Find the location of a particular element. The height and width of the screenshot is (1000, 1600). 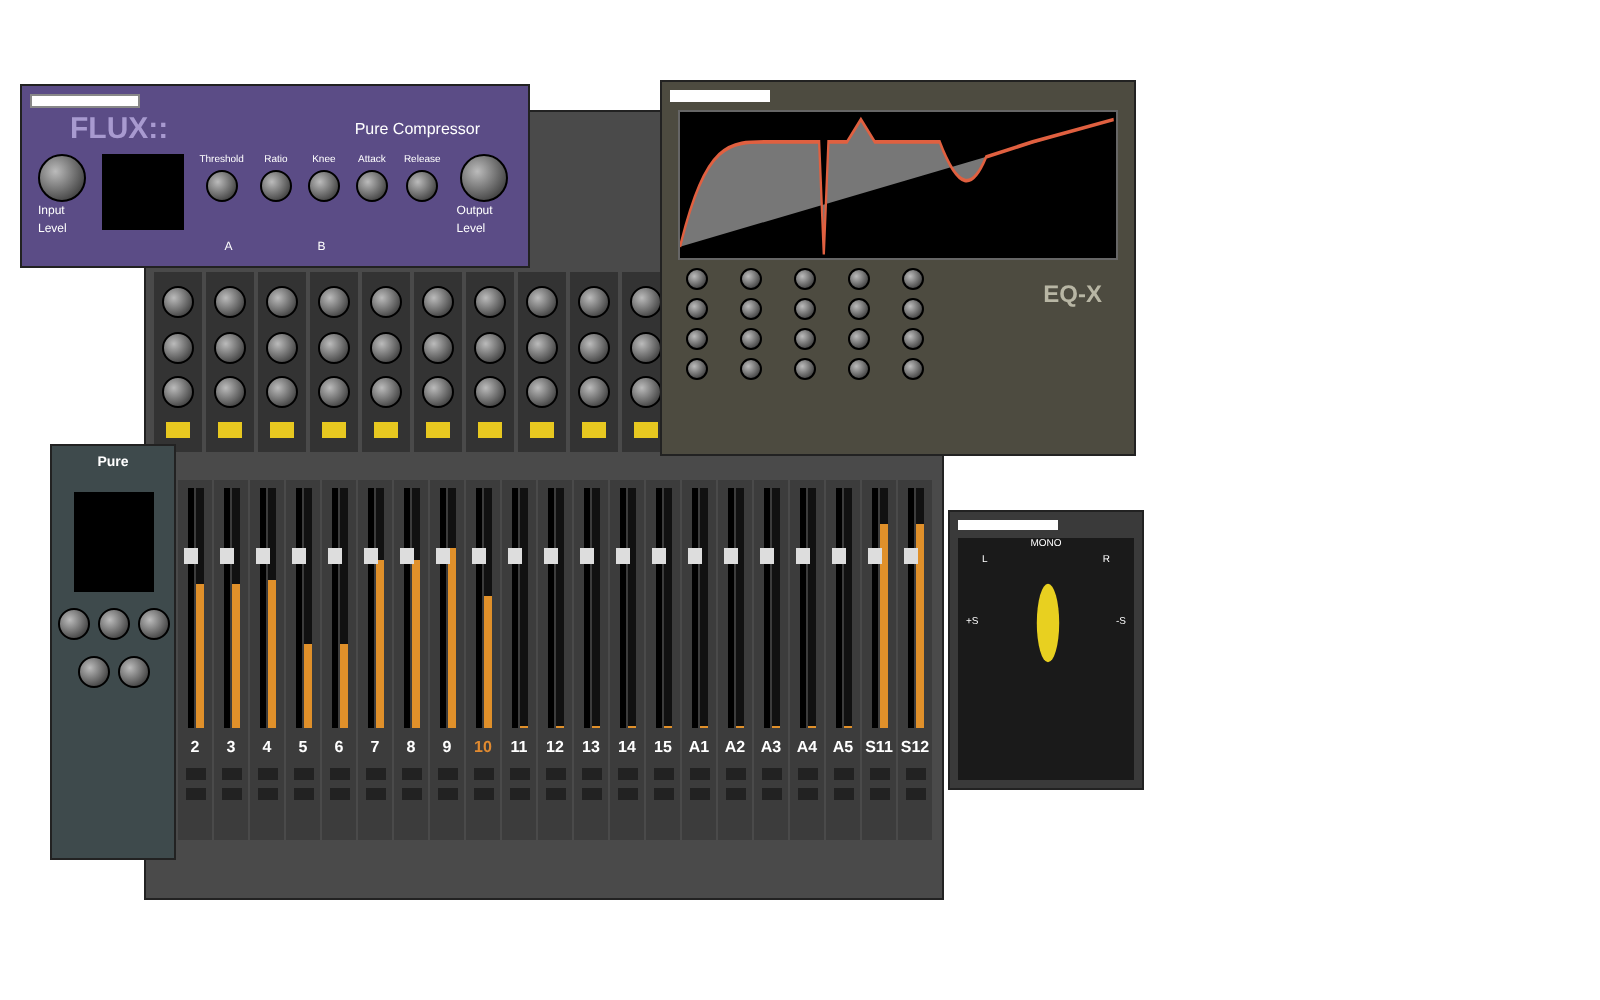

channel-number: A5 is located at coordinates (843, 748).